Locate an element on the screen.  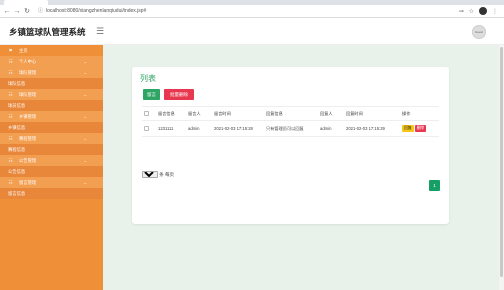
column-header: 回复信息 is located at coordinates (291, 113).